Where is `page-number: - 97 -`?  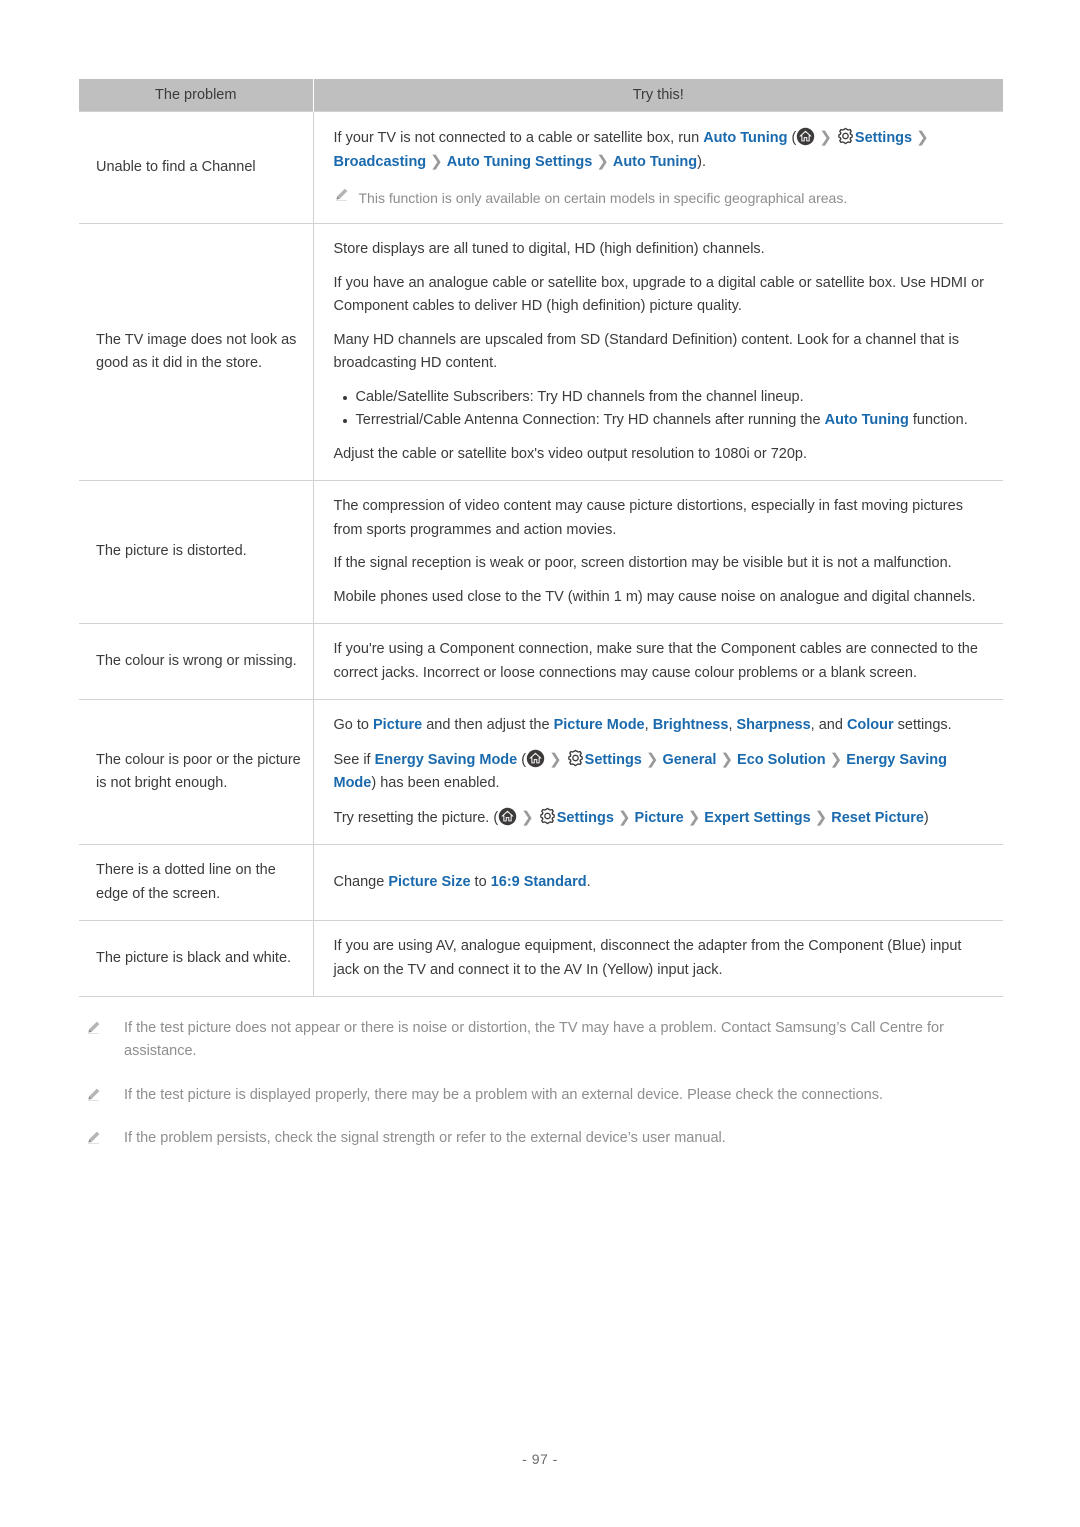
page-number: - 97 - is located at coordinates (540, 1459).